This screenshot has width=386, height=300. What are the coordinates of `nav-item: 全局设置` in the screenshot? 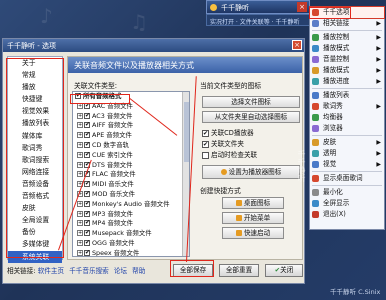 It's located at (35, 220).